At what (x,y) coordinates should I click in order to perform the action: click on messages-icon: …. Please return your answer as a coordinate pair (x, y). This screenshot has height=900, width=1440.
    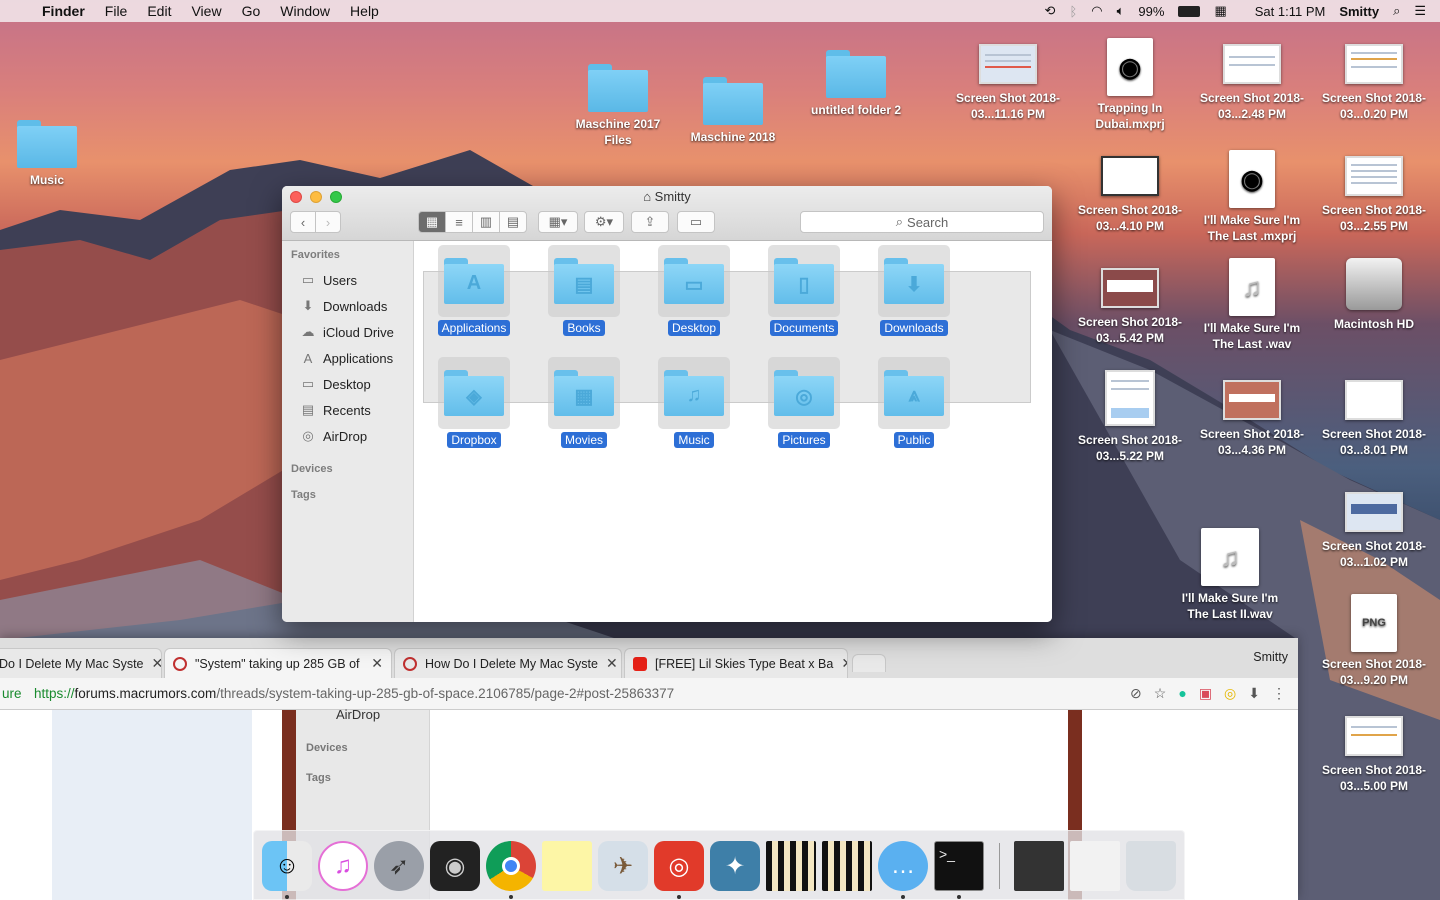
    Looking at the image, I should click on (903, 866).